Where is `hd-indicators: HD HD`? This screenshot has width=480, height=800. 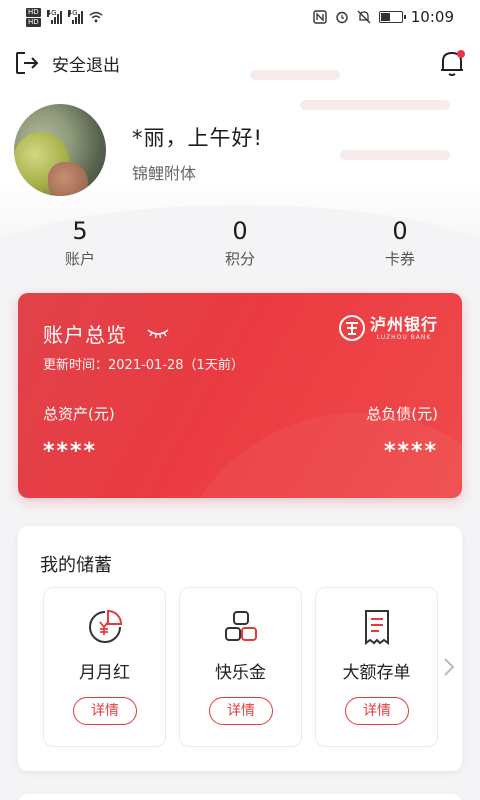
hd-indicators: HD HD is located at coordinates (33, 17).